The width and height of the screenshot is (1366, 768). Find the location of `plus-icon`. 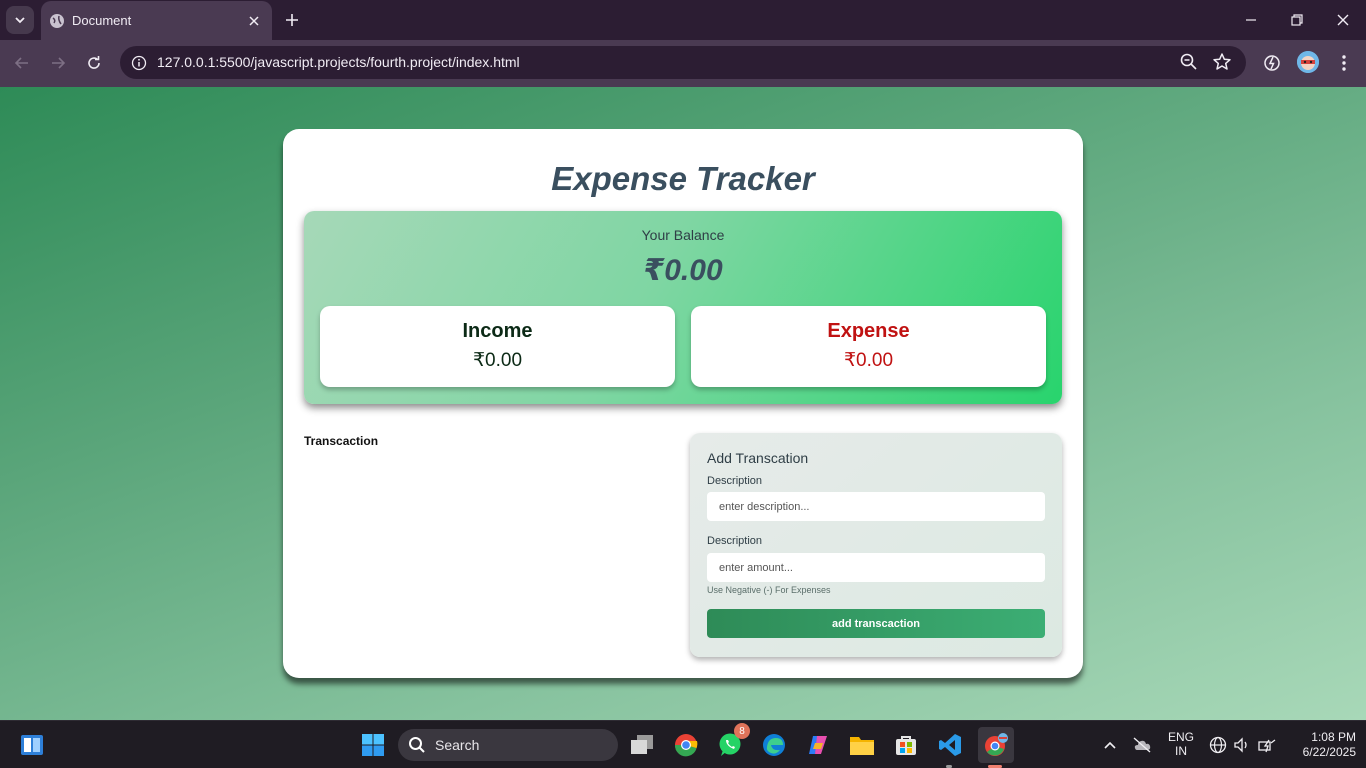

plus-icon is located at coordinates (292, 20).